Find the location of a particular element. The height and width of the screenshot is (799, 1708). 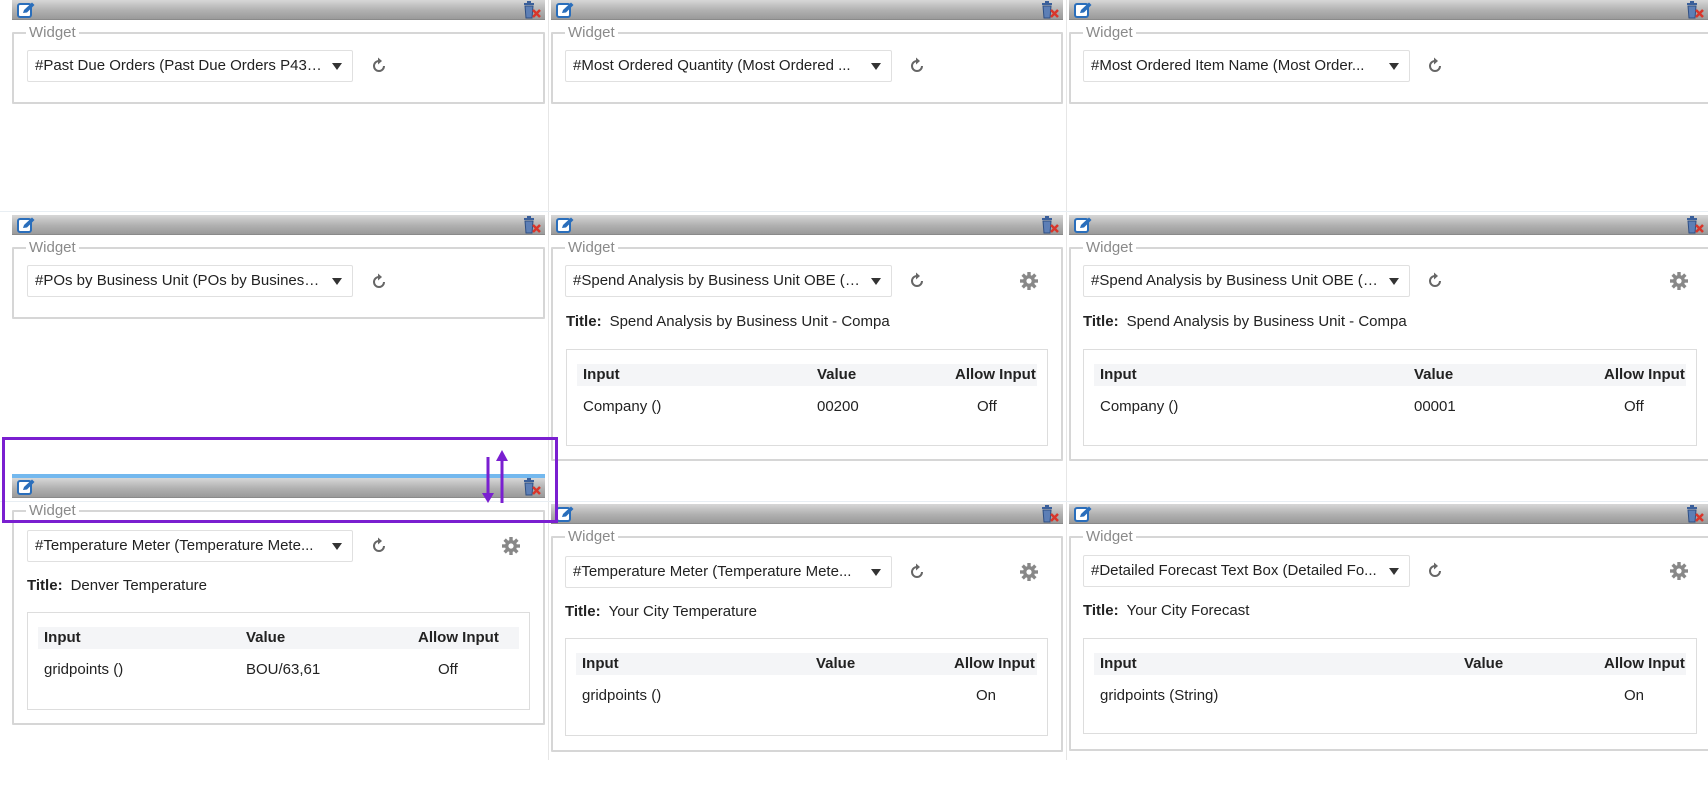

widget-title: Title: Denver Temperature is located at coordinates (192, 585).